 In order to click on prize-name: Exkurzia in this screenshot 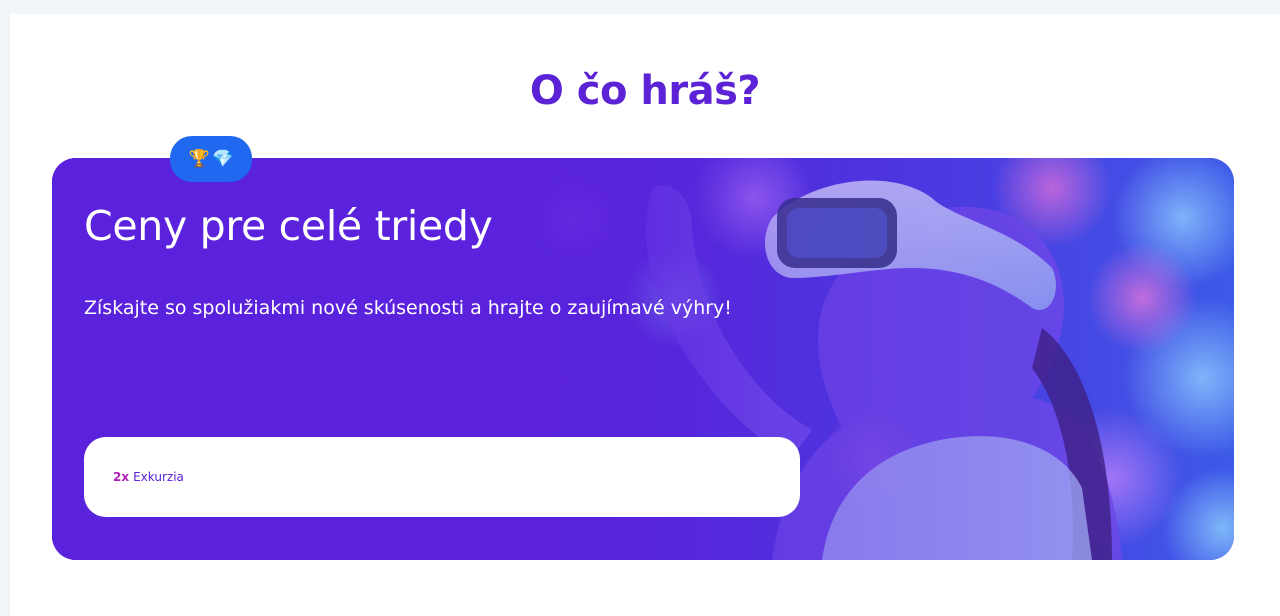, I will do `click(158, 477)`.